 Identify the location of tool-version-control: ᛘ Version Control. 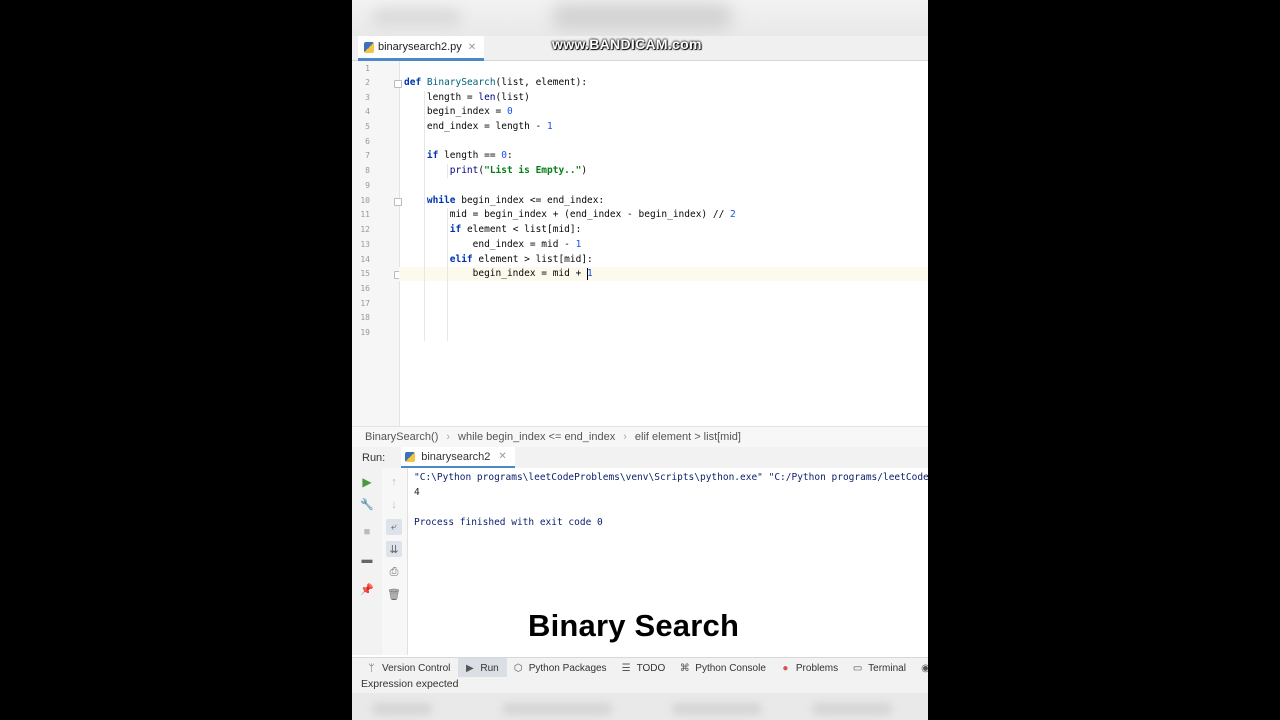
(405, 668).